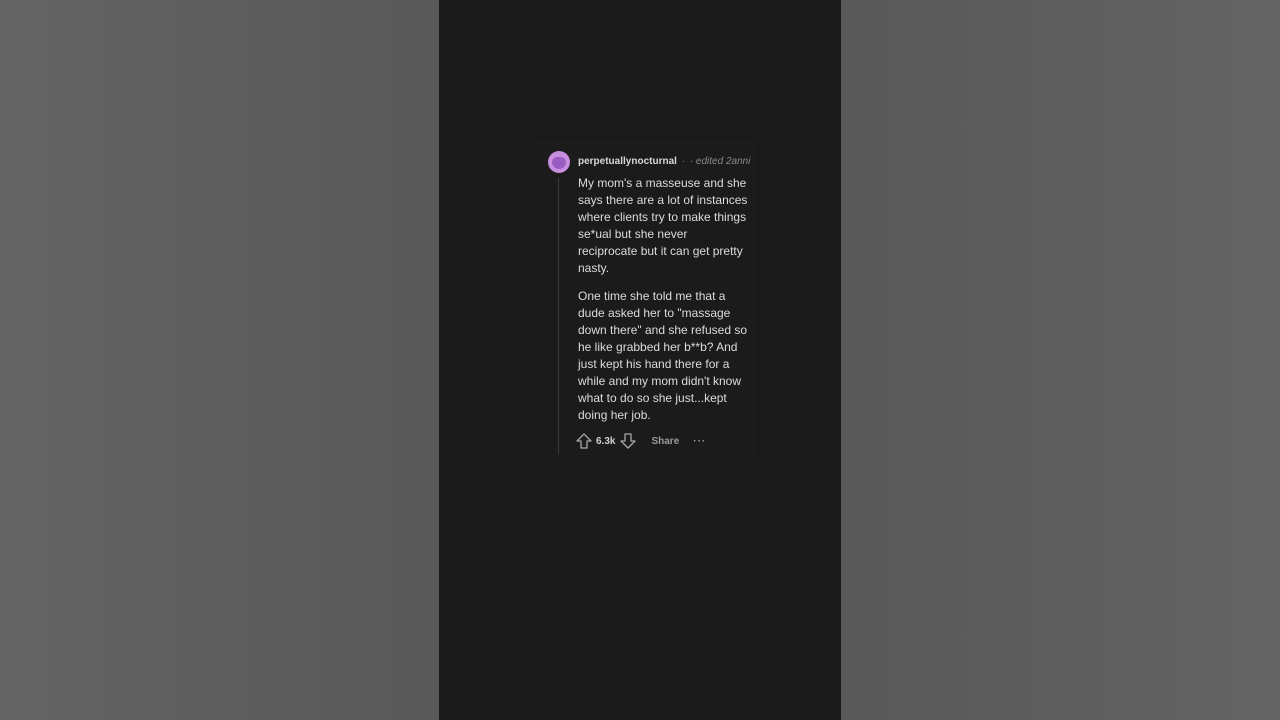 Image resolution: width=1280 pixels, height=720 pixels. I want to click on share-button: Share, so click(665, 441).